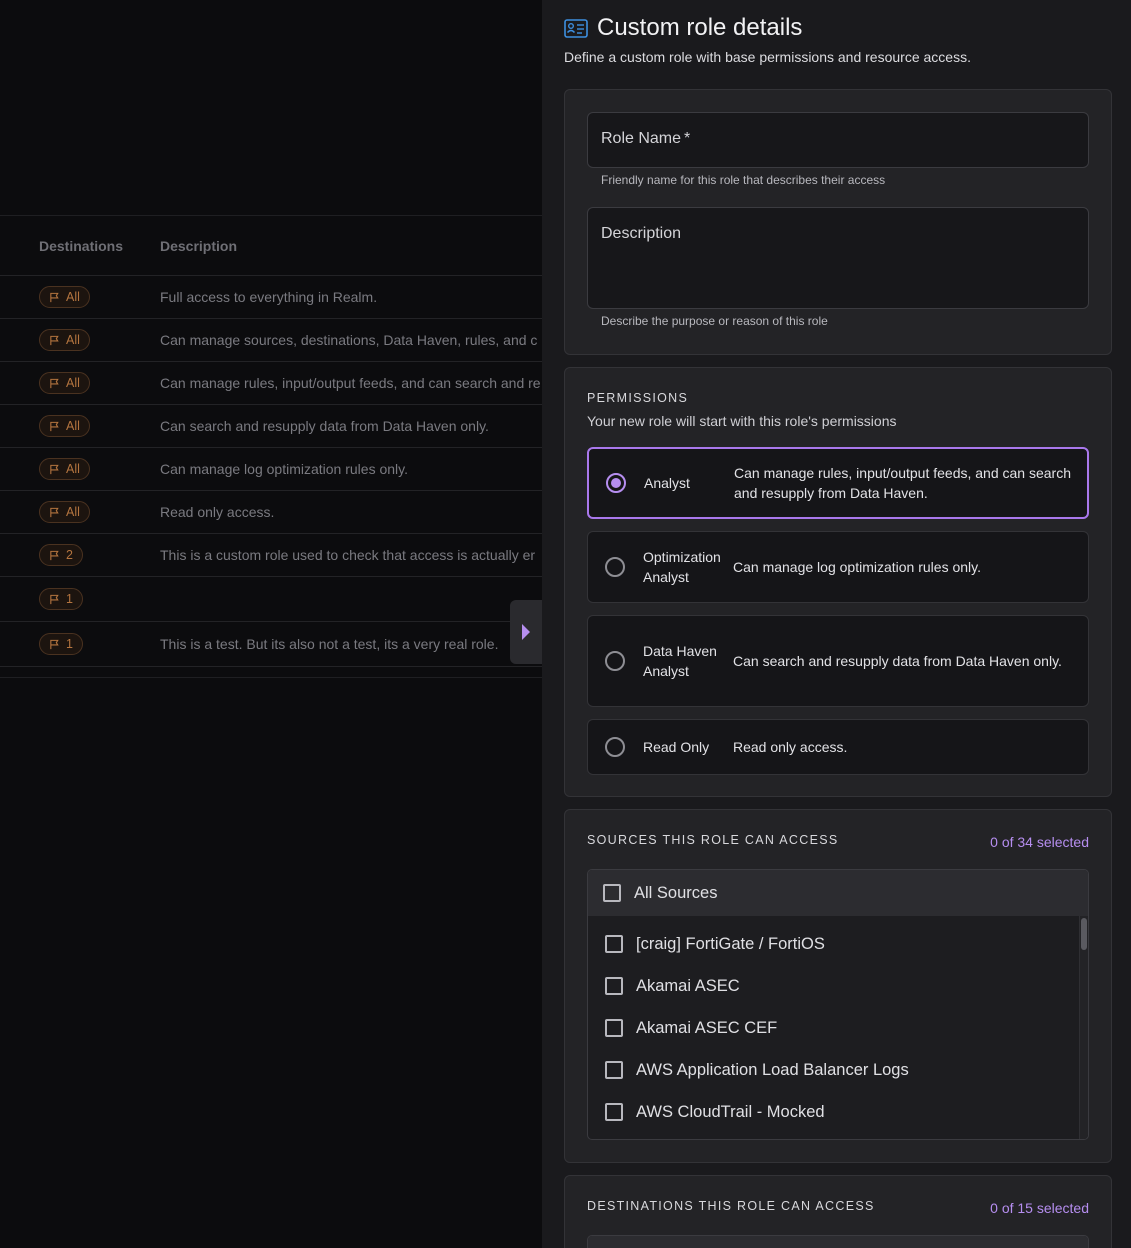 This screenshot has height=1248, width=1131. What do you see at coordinates (1083, 1027) in the screenshot?
I see `sources-scrollbar` at bounding box center [1083, 1027].